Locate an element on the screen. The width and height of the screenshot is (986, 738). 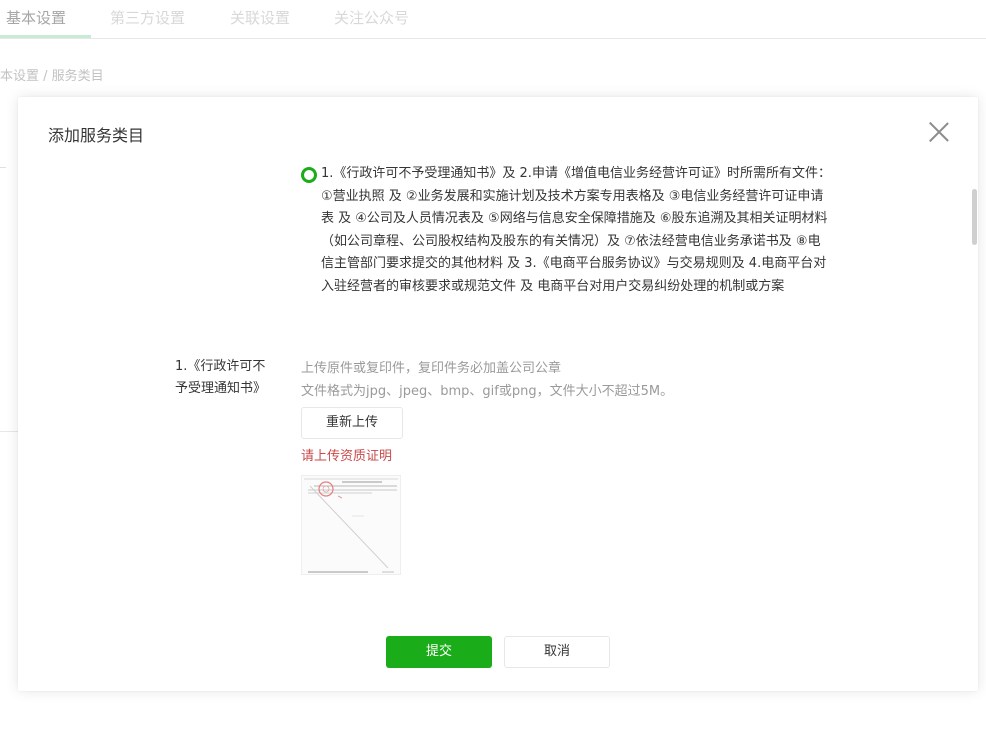
reupload-button: 重新上传 is located at coordinates (352, 423).